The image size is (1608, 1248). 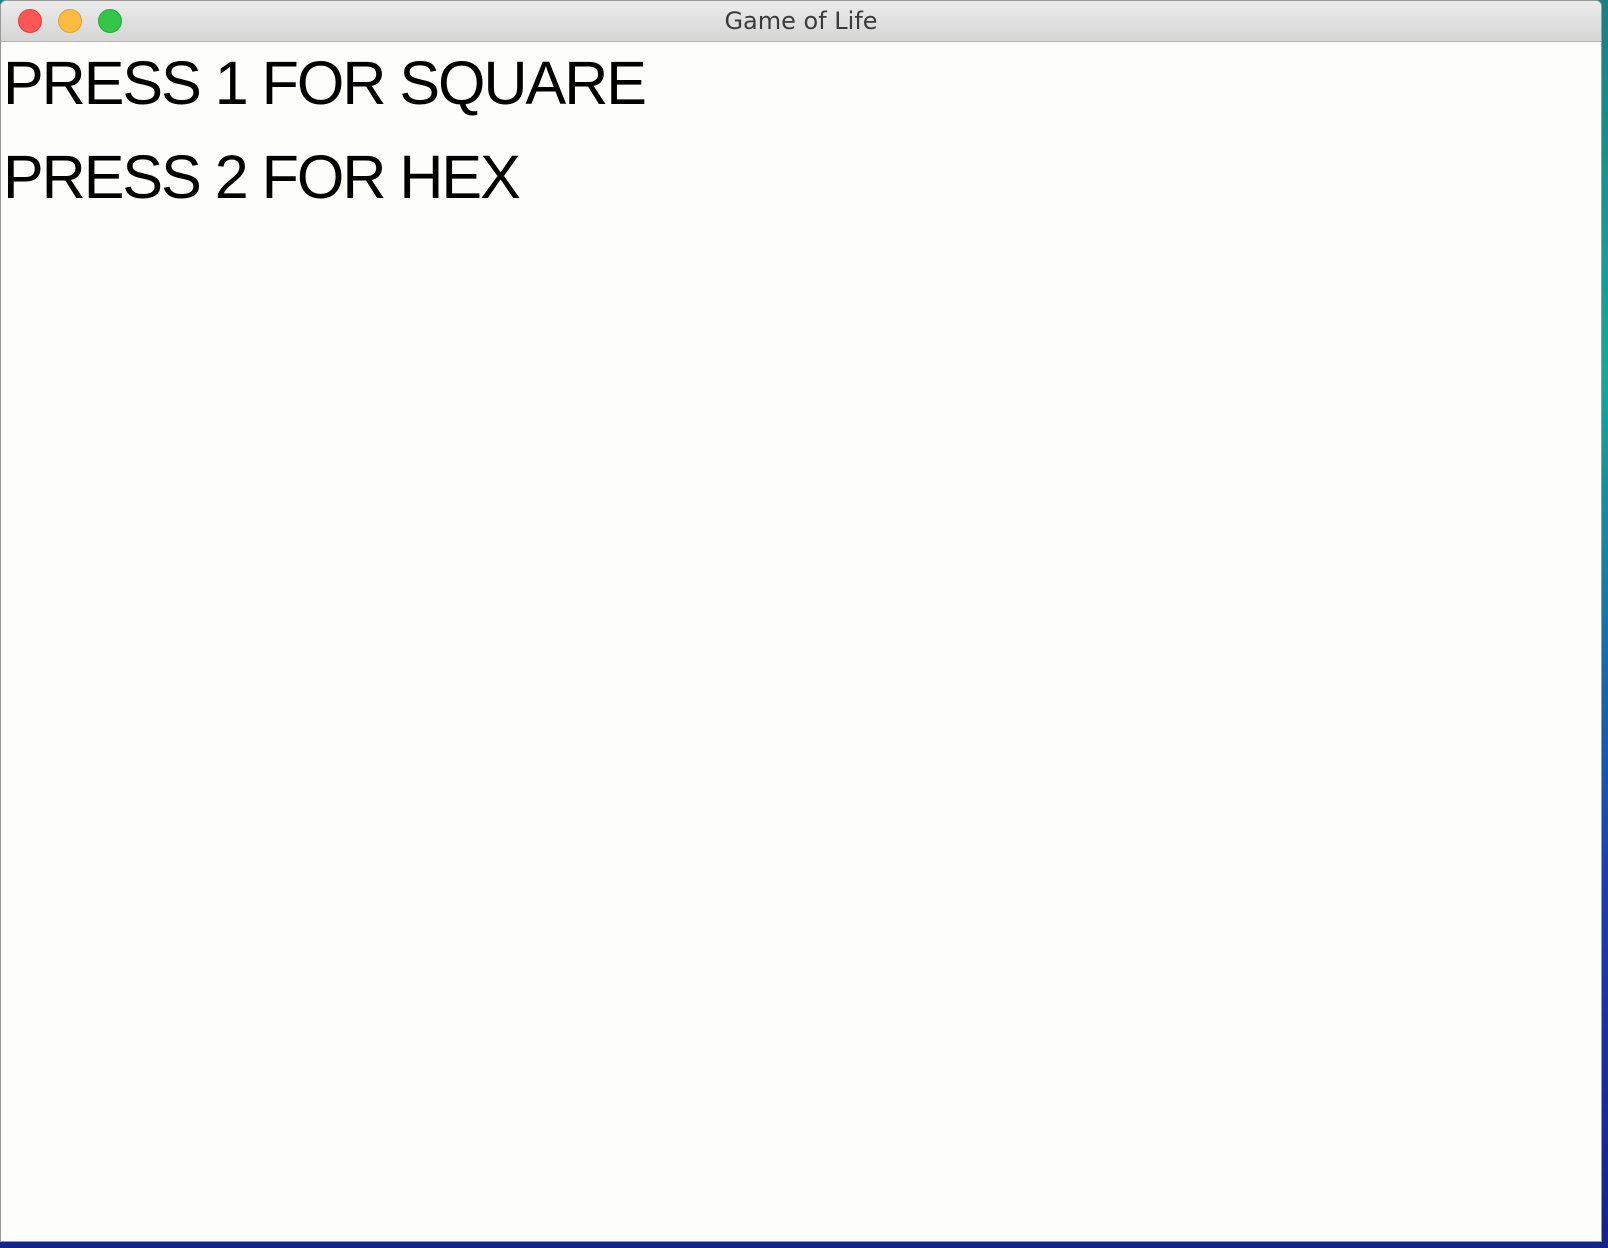 I want to click on window-title: Game of Life, so click(x=801, y=21).